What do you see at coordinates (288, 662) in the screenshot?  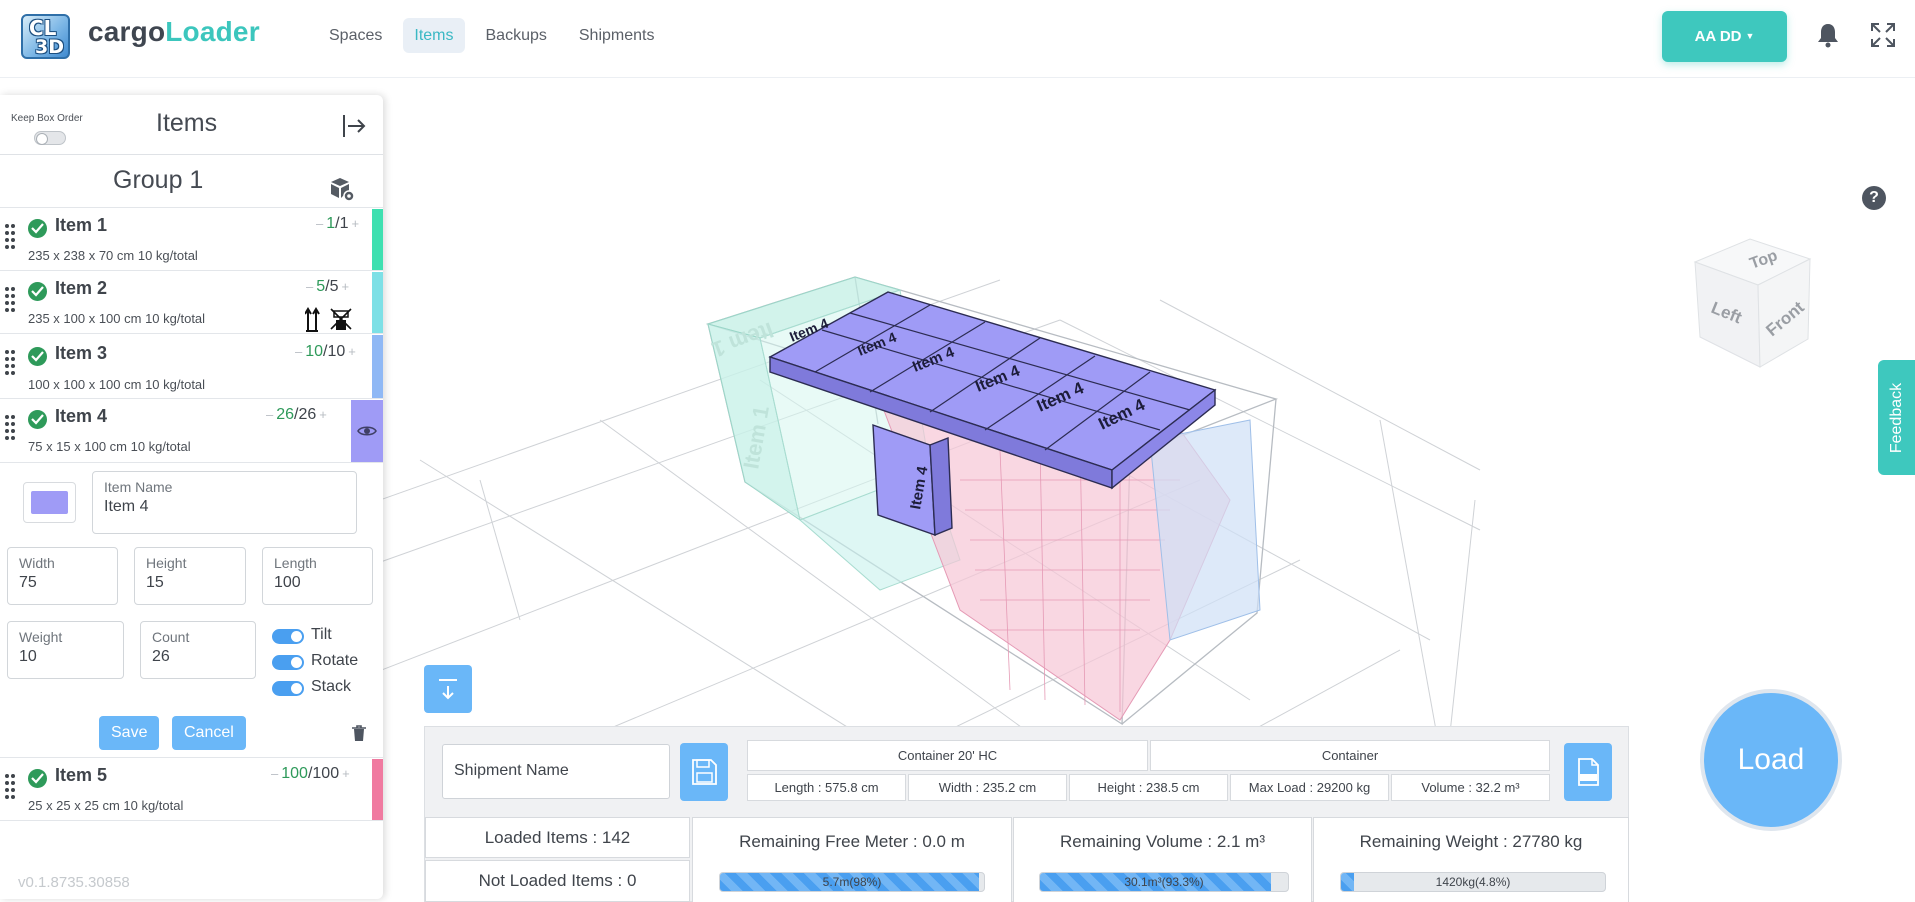 I see `rotate-toggle` at bounding box center [288, 662].